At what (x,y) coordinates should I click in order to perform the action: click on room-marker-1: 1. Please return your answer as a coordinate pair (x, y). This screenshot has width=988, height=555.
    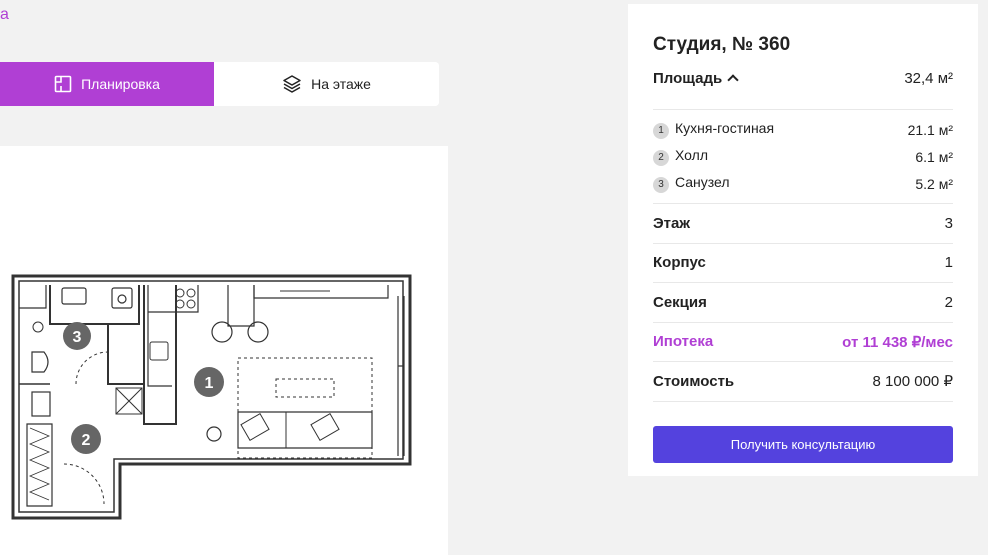
    Looking at the image, I should click on (209, 382).